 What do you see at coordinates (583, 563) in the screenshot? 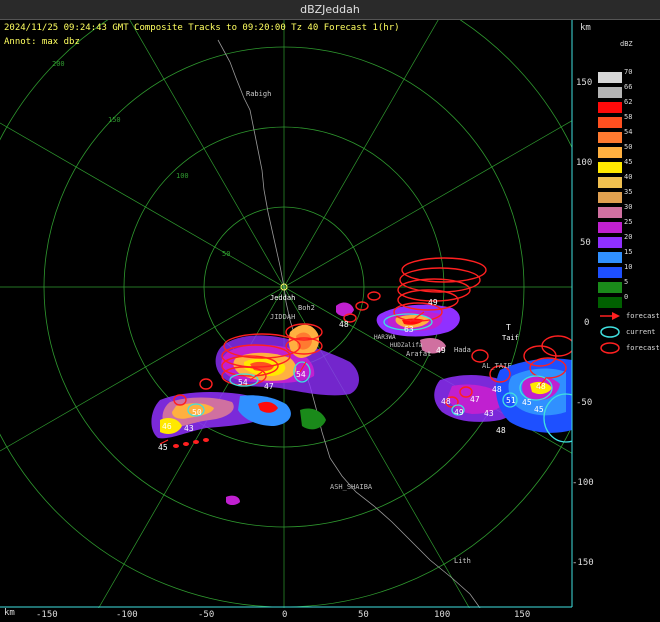
I see `y-tick: -150` at bounding box center [583, 563].